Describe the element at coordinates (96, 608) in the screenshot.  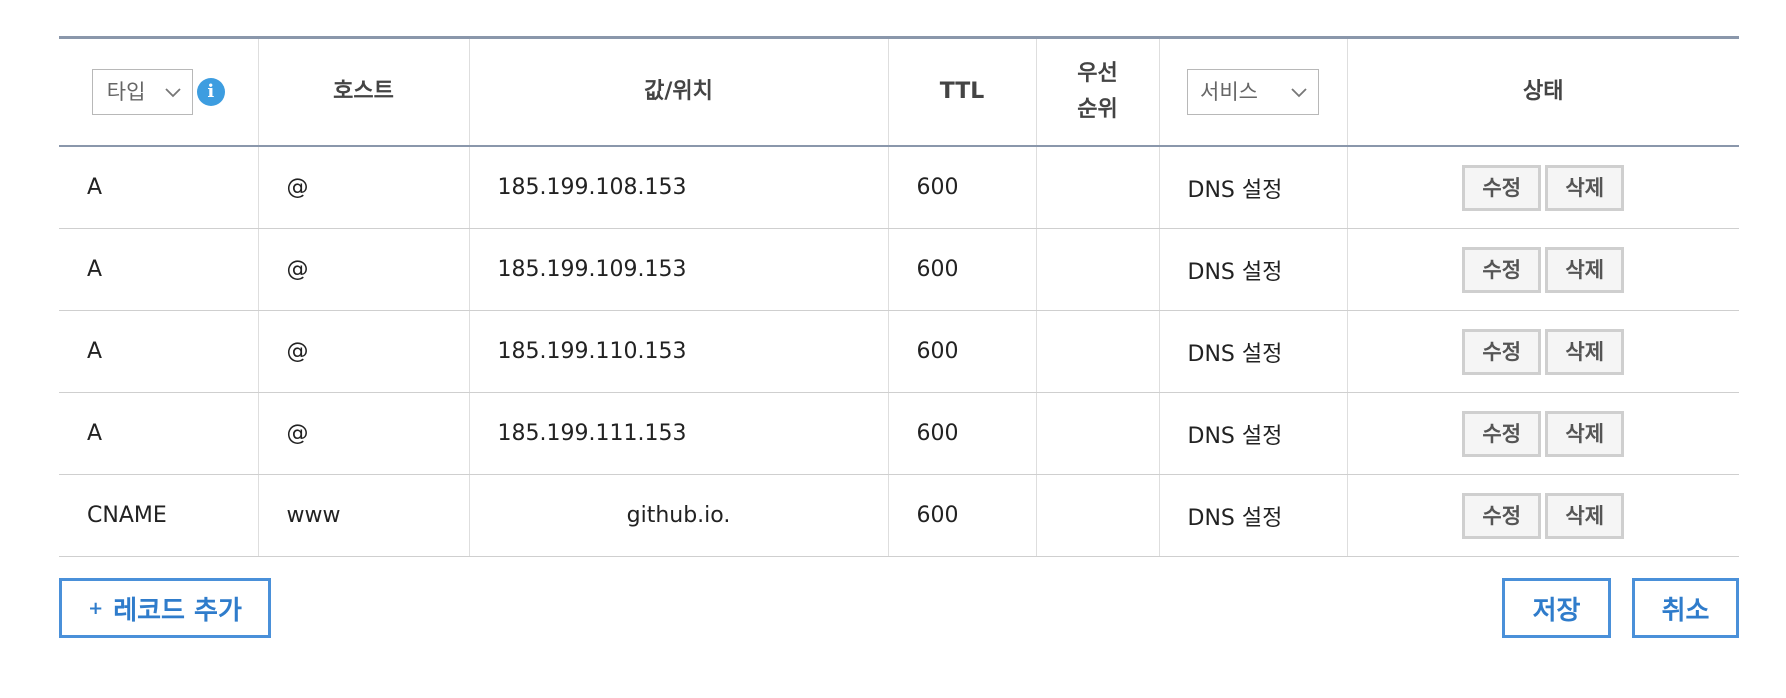
I see `plus-icon: +` at that location.